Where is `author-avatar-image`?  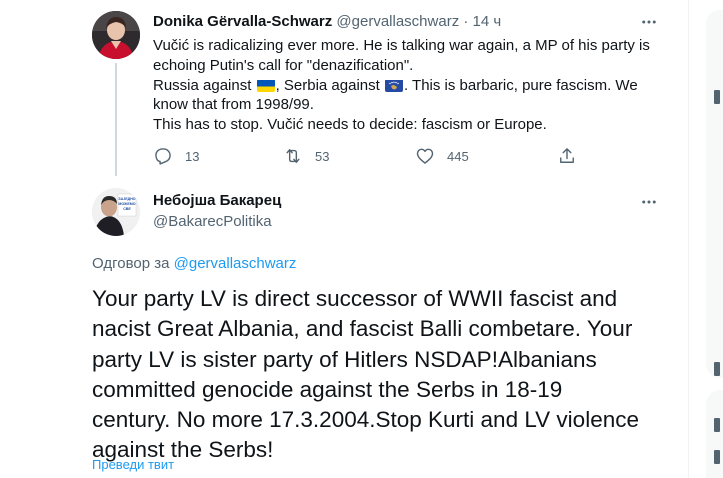
author-avatar-image is located at coordinates (116, 35).